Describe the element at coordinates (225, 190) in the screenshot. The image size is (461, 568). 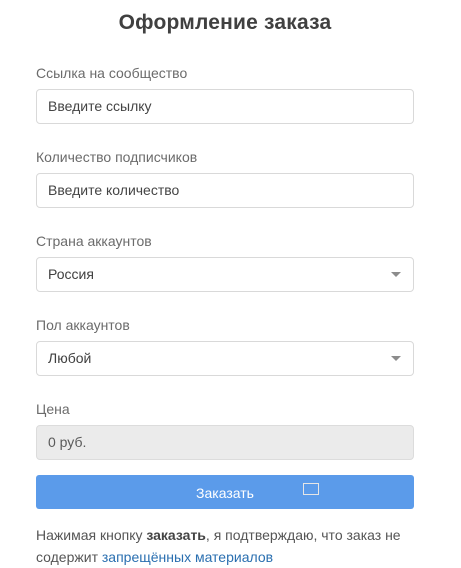
I see `subscribers-input: Введите количество` at that location.